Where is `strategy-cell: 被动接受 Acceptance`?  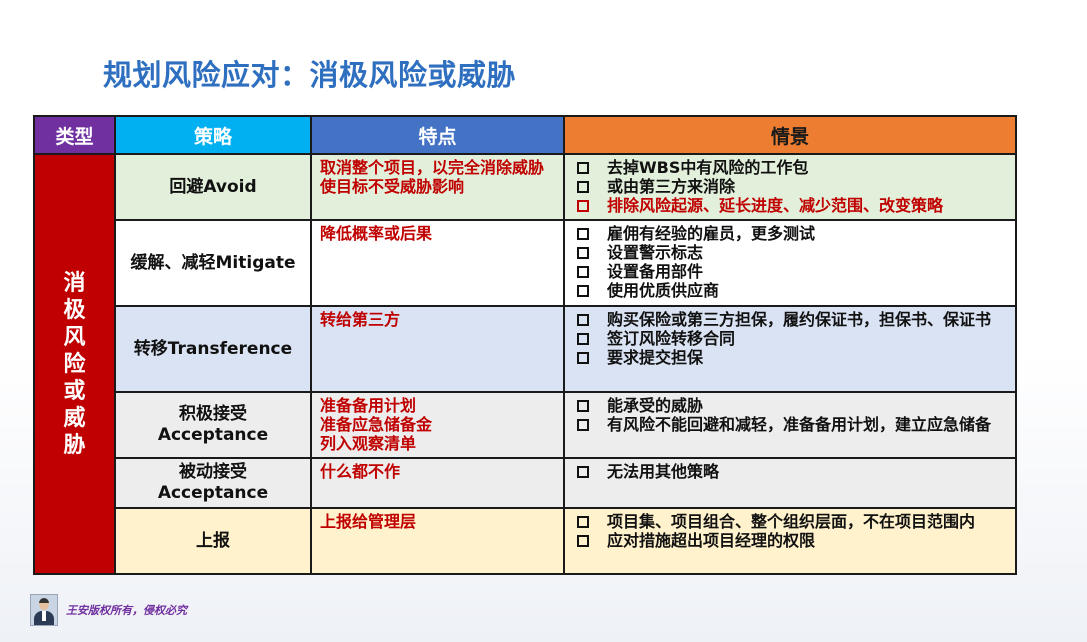 strategy-cell: 被动接受 Acceptance is located at coordinates (213, 483).